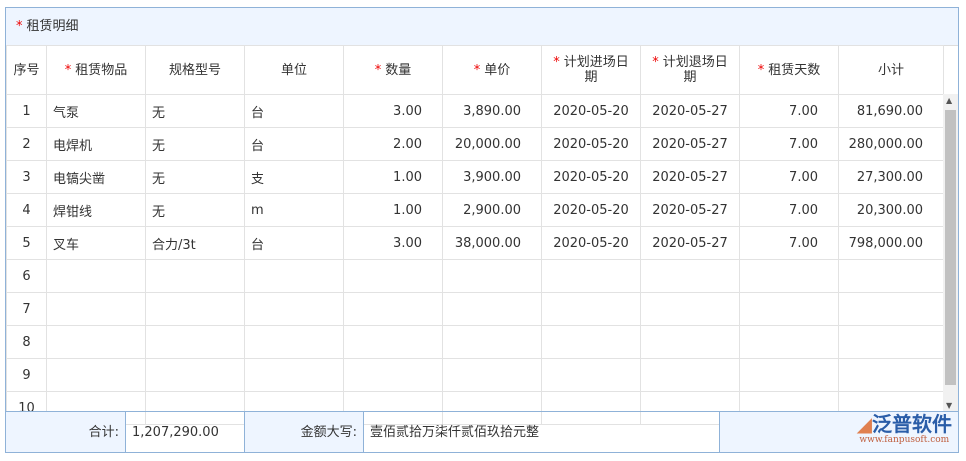 This screenshot has width=966, height=461. Describe the element at coordinates (195, 243) in the screenshot. I see `table-cell: 合力/3t` at that location.